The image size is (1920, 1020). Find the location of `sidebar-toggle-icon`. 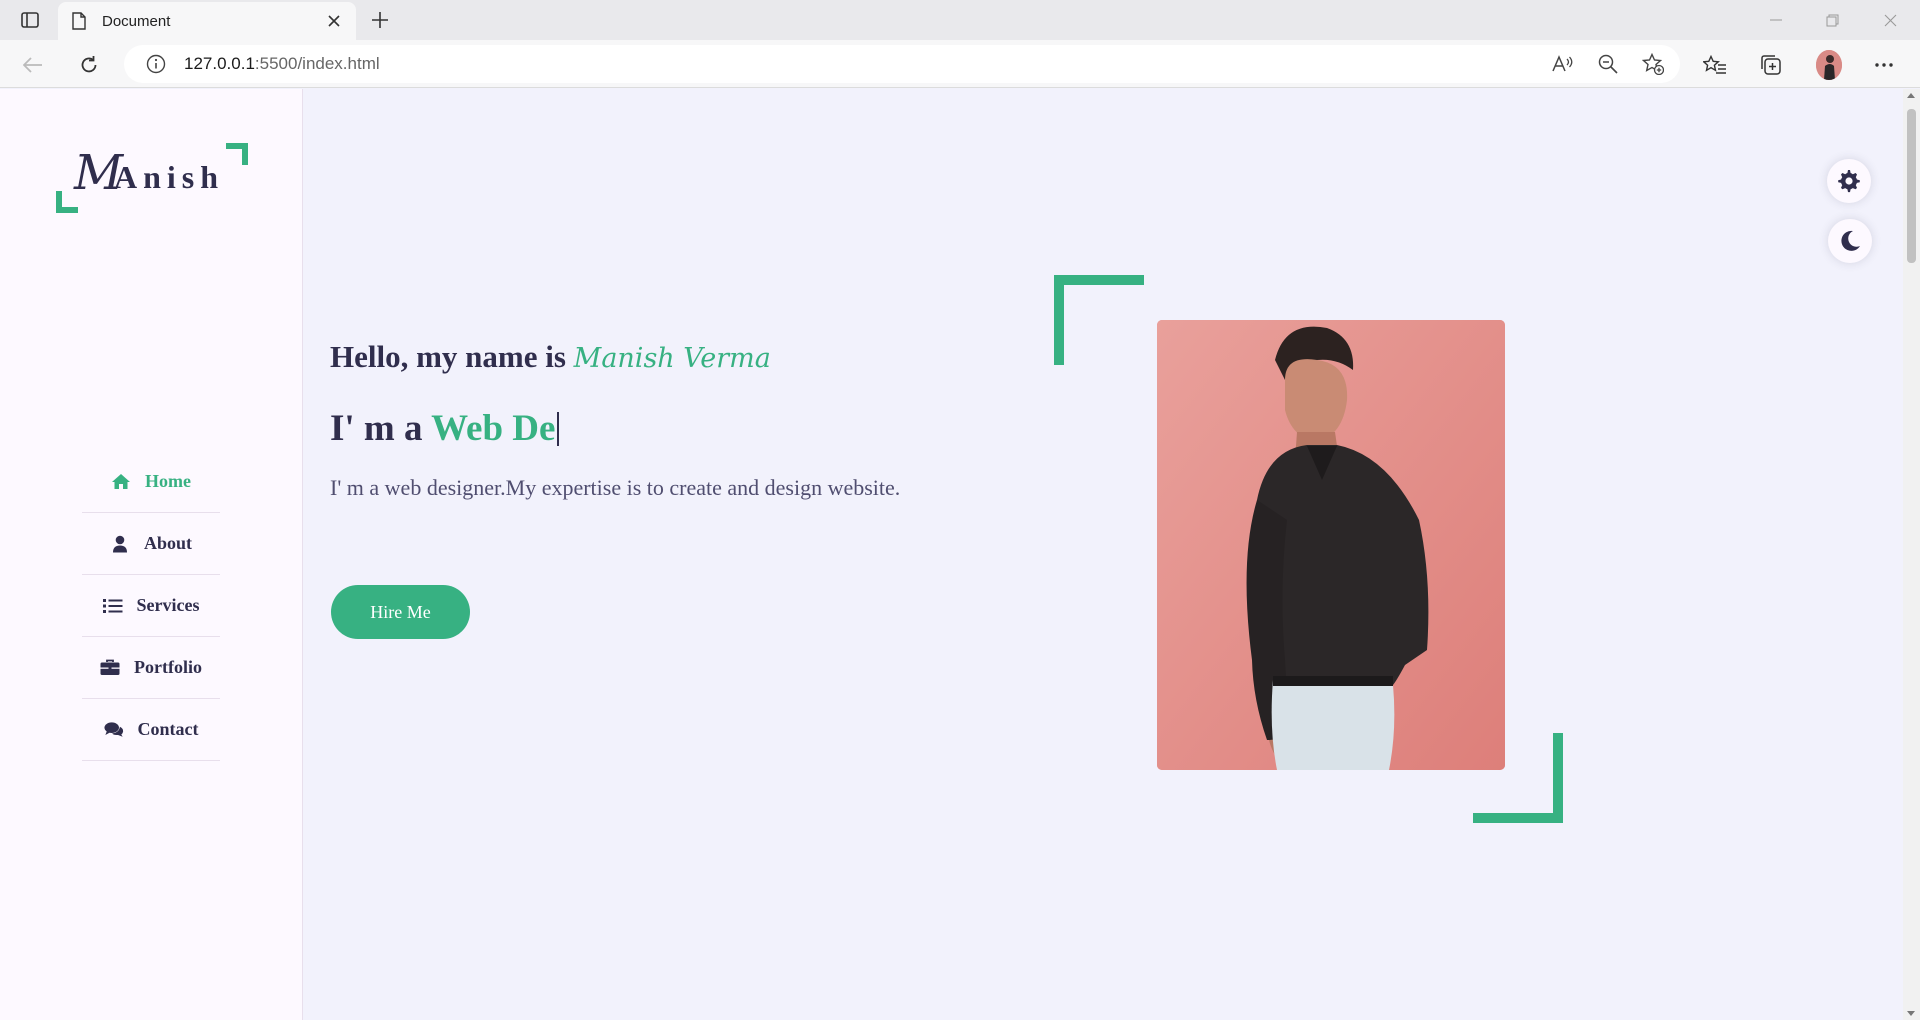

sidebar-toggle-icon is located at coordinates (30, 20).